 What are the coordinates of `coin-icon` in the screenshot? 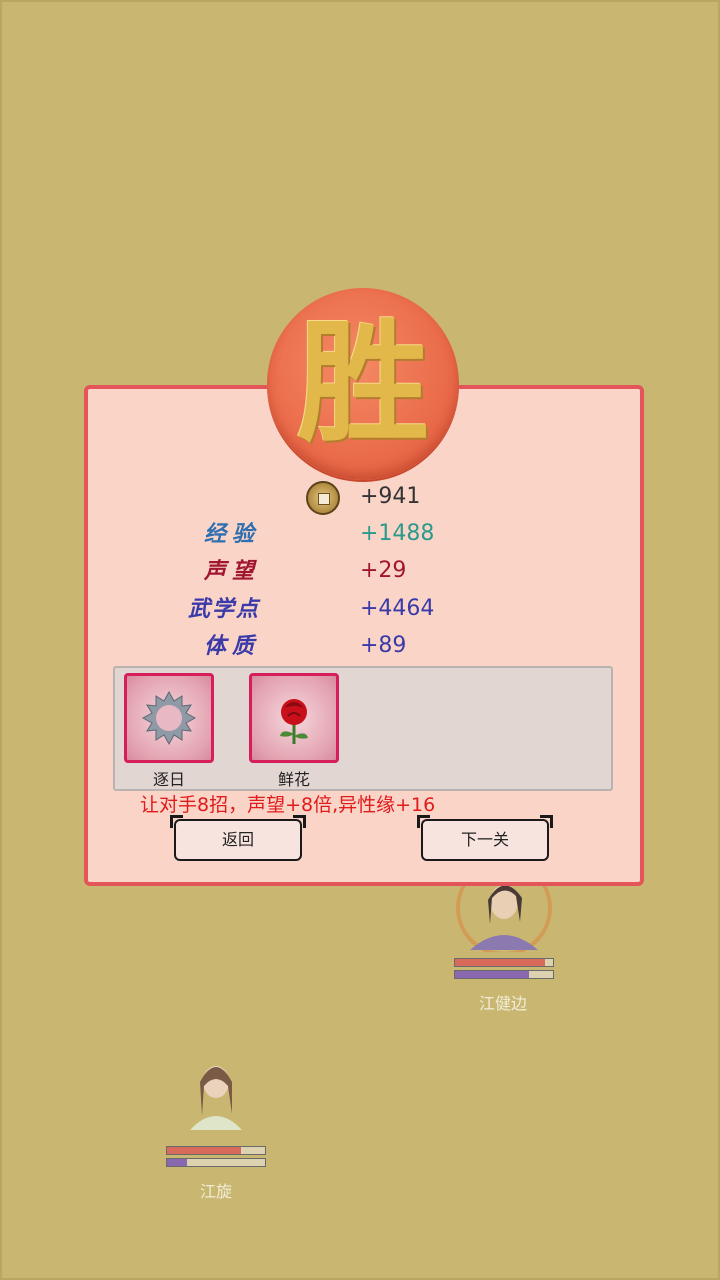 It's located at (323, 498).